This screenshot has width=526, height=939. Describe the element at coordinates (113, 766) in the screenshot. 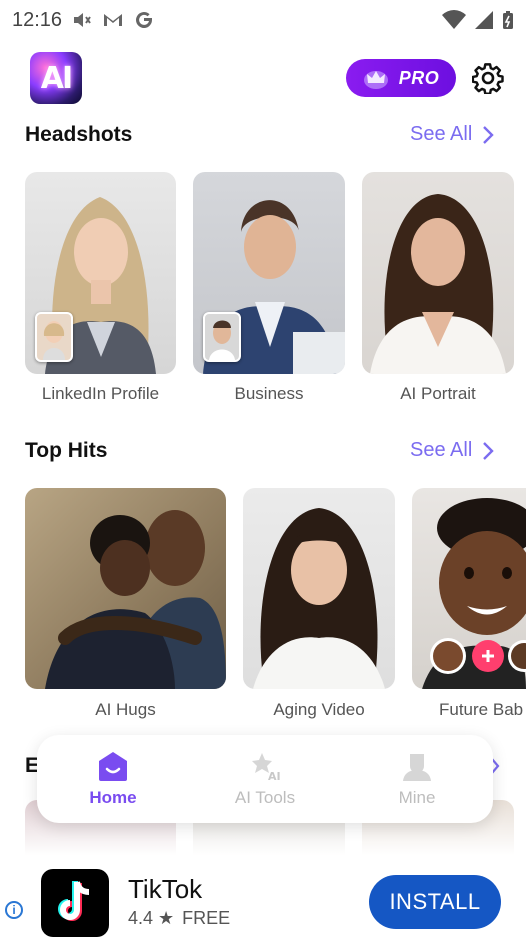

I see `home-icon` at that location.